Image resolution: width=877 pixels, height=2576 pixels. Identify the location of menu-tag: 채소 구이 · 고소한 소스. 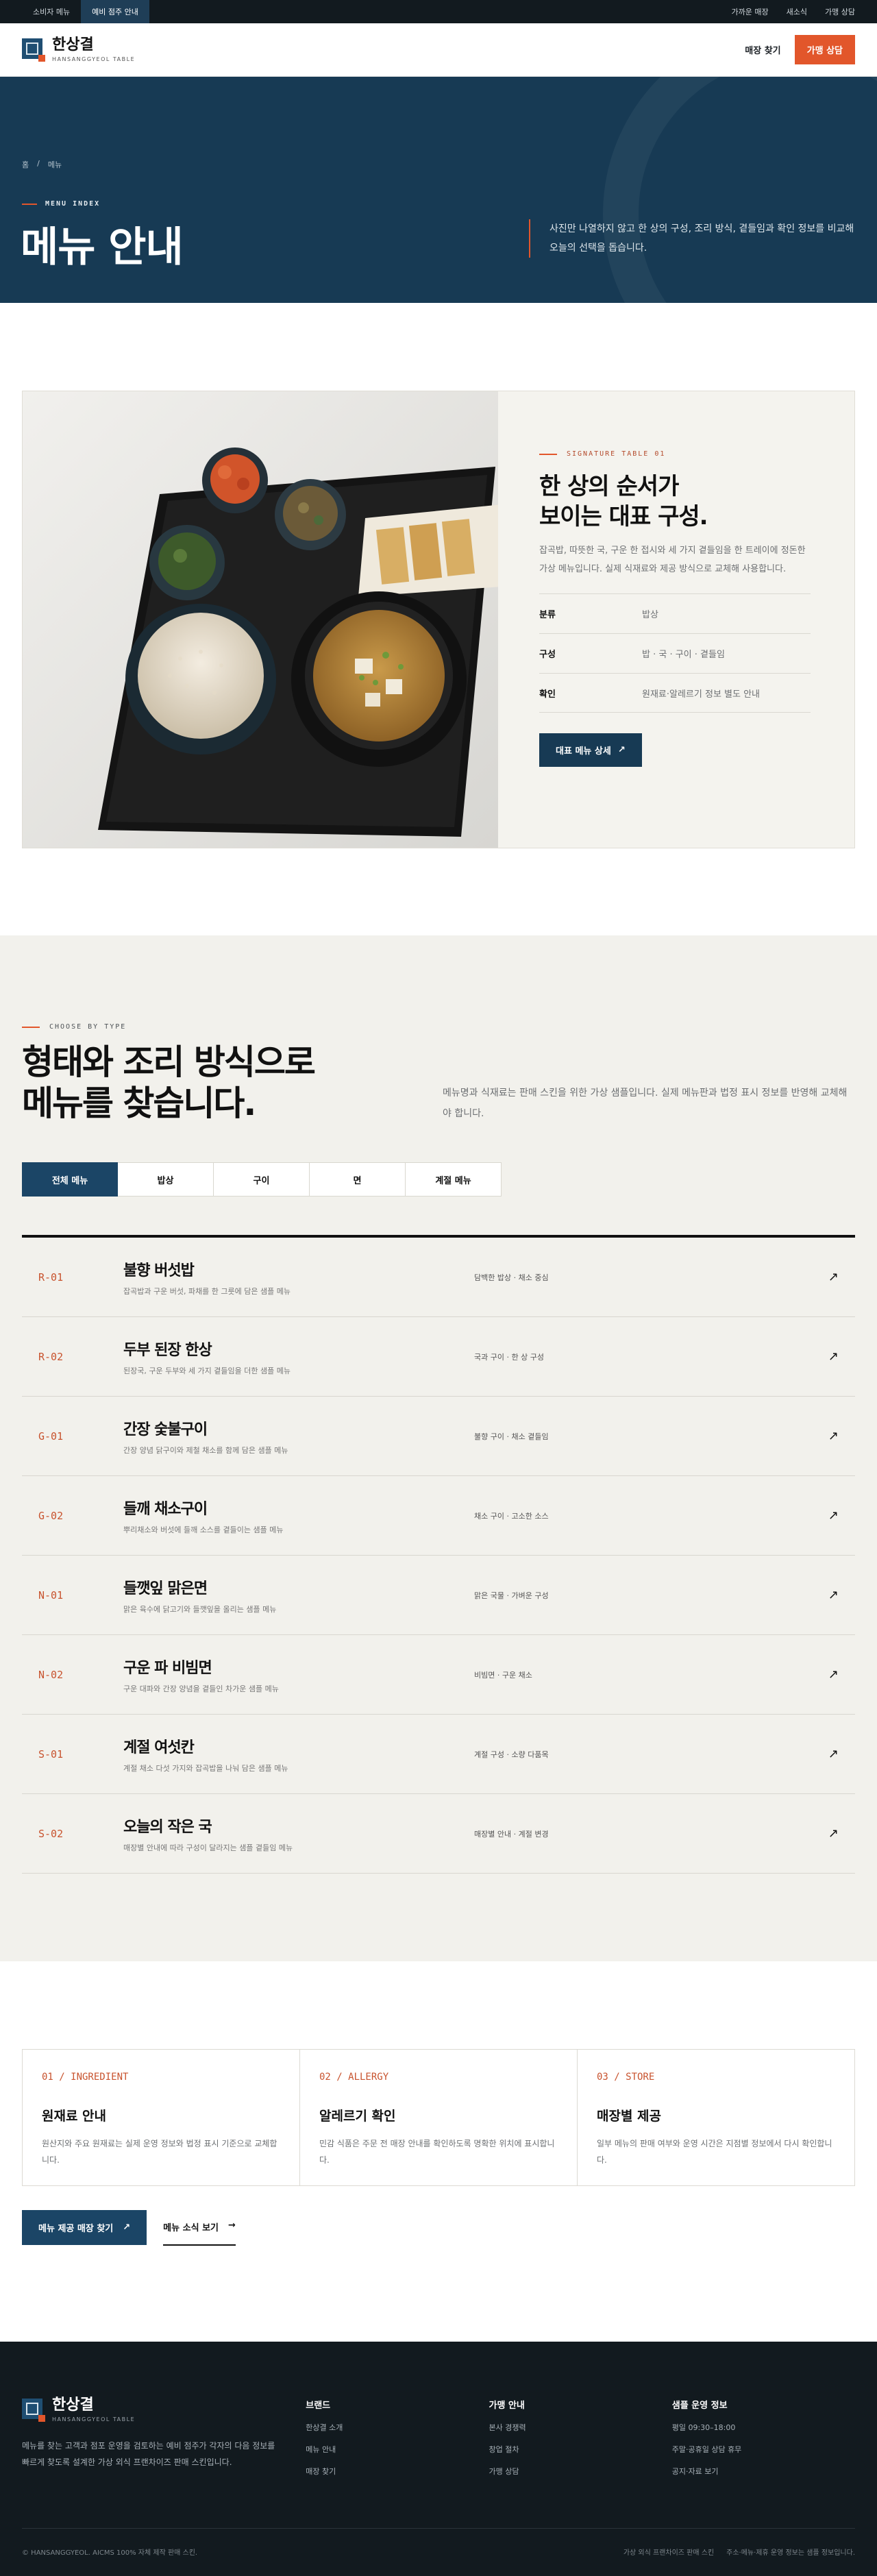
(511, 1516).